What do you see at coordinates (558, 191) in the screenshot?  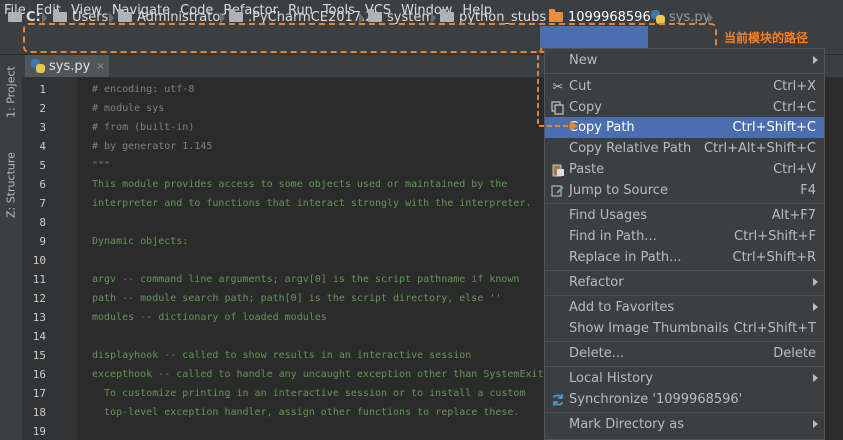 I see `jump-source-icon` at bounding box center [558, 191].